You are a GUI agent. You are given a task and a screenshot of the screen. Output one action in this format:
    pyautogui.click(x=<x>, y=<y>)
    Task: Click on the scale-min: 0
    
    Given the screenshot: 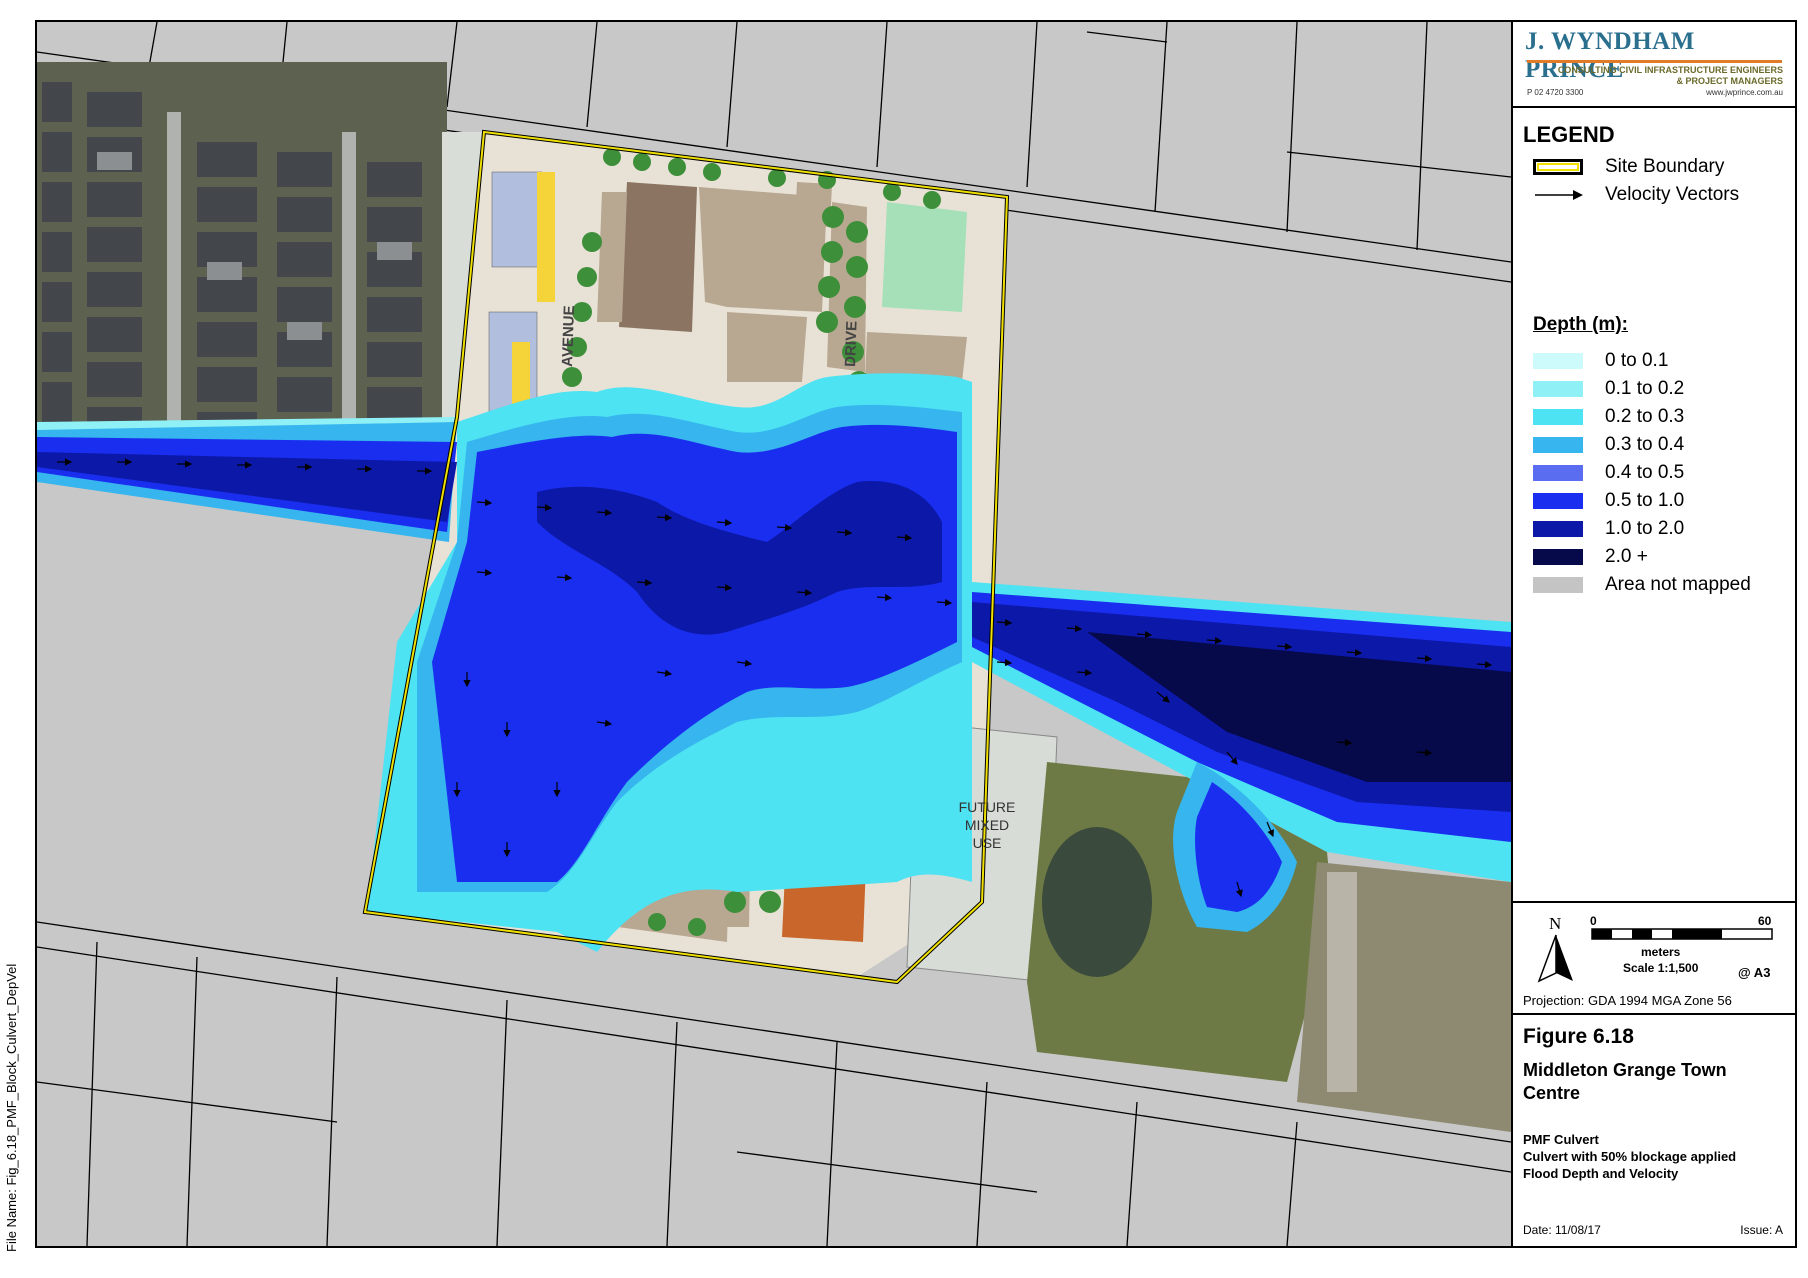 What is the action you would take?
    pyautogui.click(x=1593, y=921)
    